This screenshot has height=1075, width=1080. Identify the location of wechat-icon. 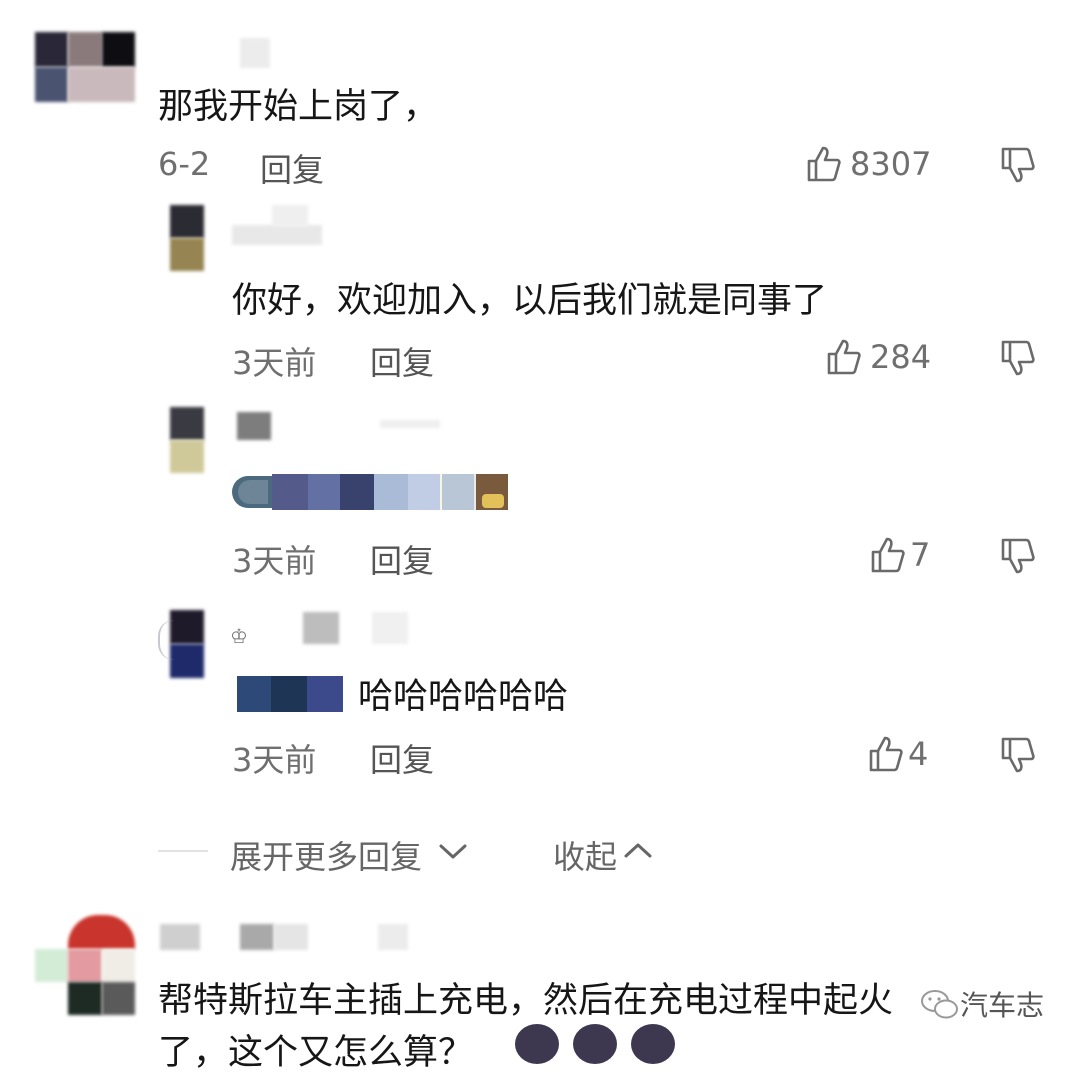
(939, 1004).